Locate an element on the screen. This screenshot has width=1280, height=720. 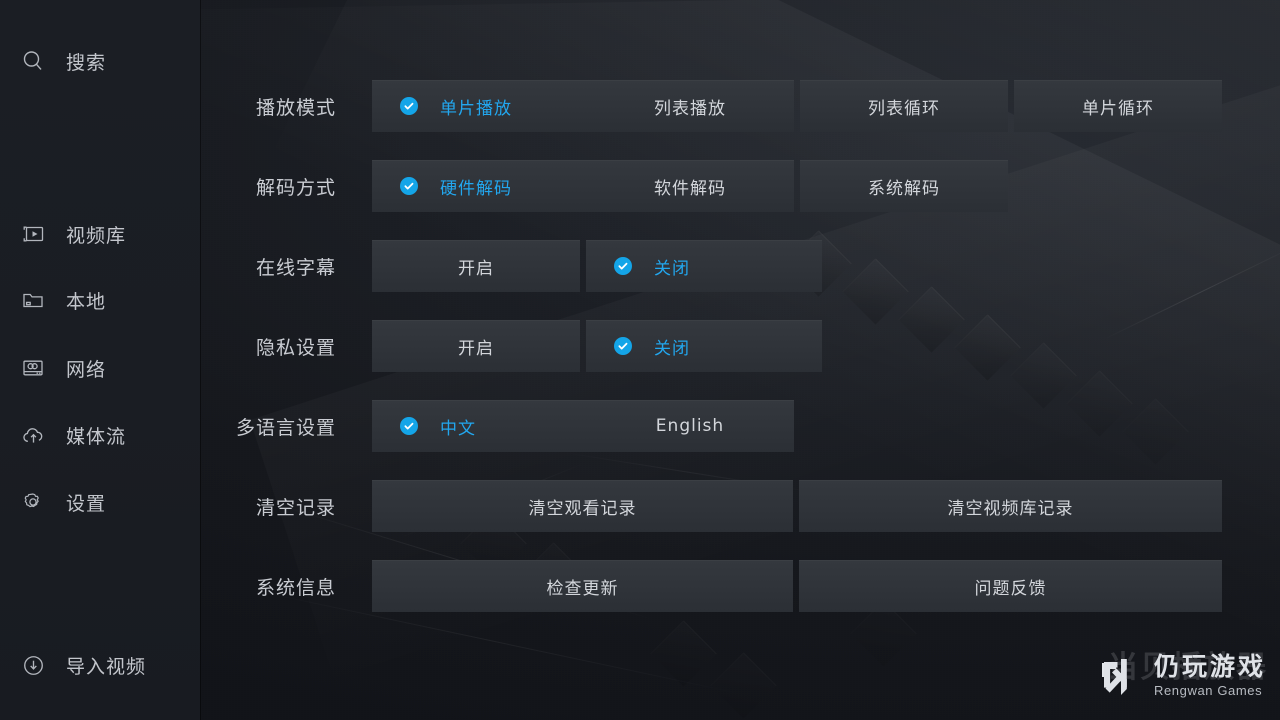
brand-name-en: Rengwan Games is located at coordinates (1208, 691).